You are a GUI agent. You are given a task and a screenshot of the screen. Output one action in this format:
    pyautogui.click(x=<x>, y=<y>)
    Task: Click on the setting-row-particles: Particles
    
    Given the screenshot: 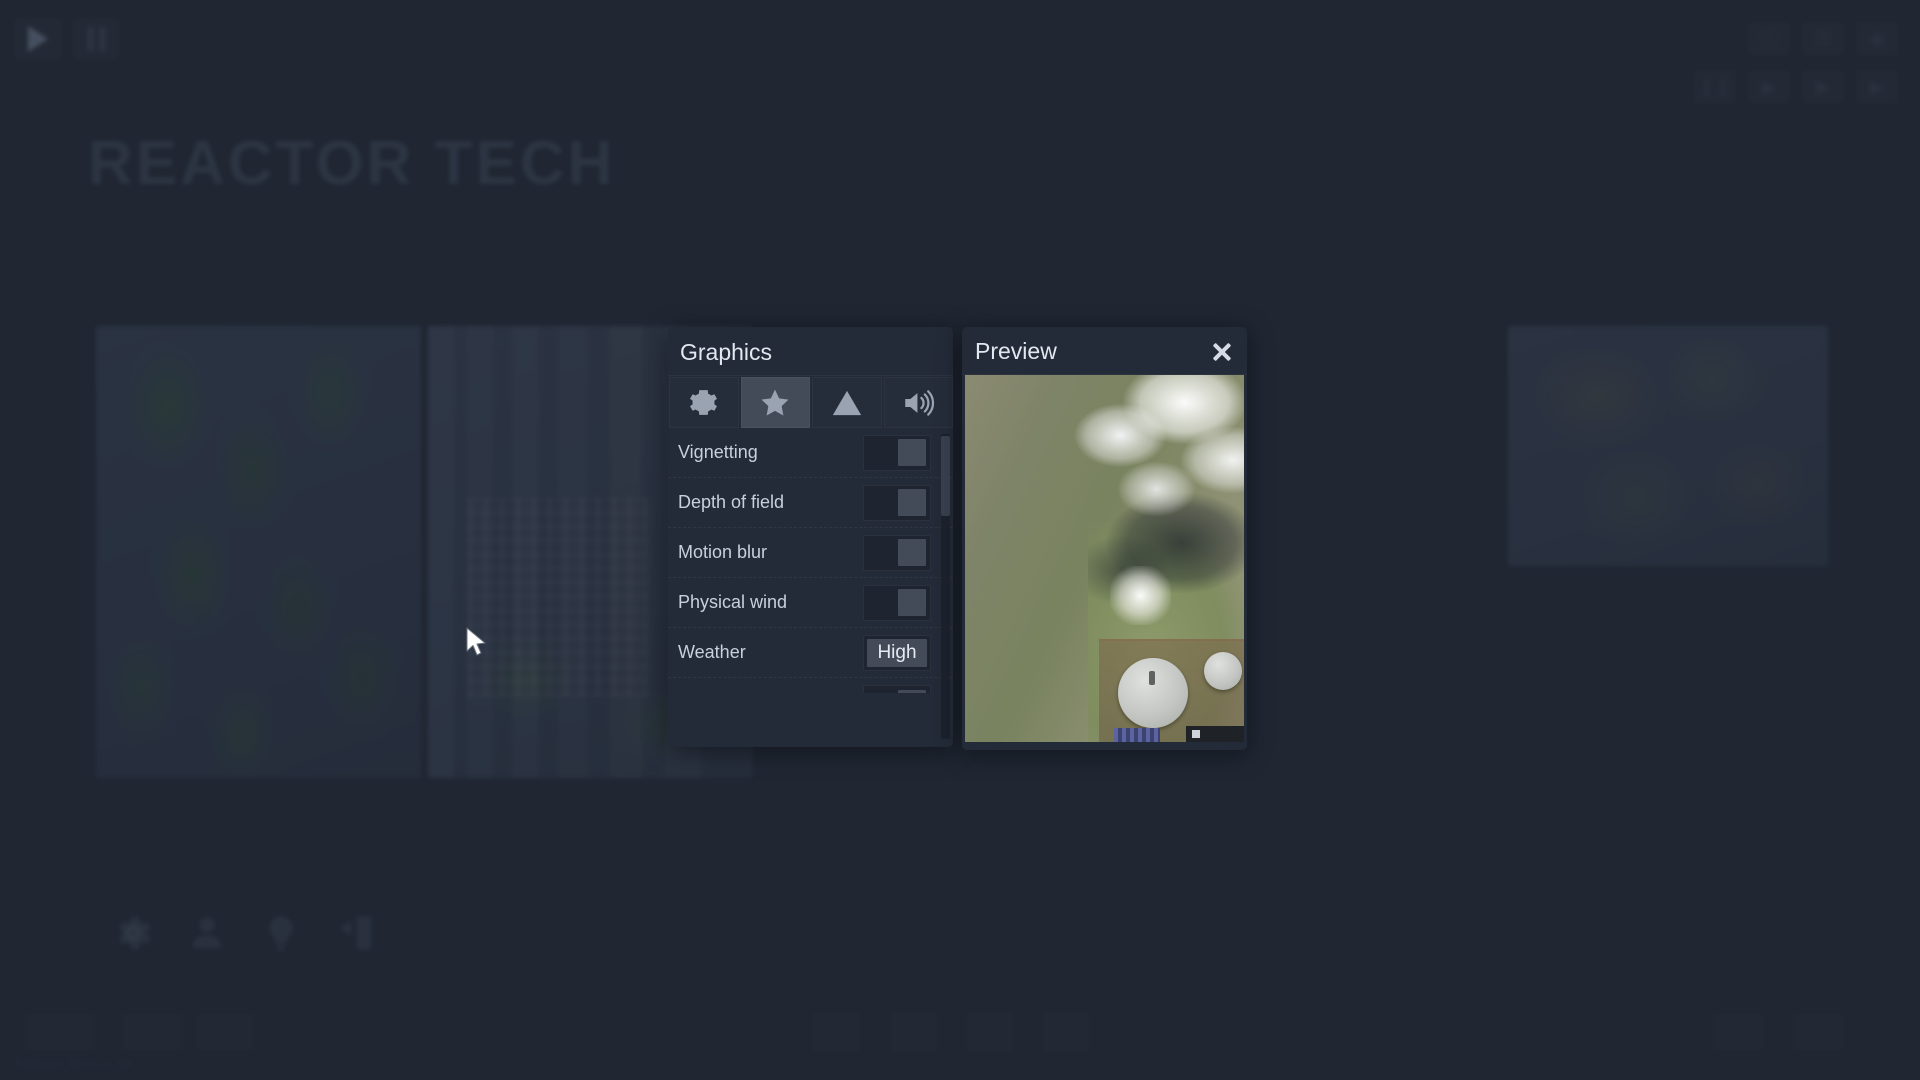 What is the action you would take?
    pyautogui.click(x=810, y=685)
    